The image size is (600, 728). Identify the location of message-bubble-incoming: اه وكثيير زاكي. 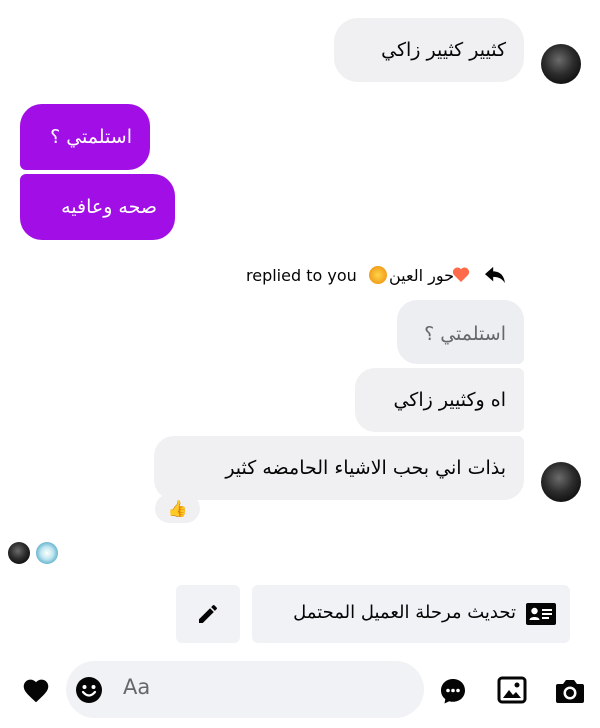
(439, 400).